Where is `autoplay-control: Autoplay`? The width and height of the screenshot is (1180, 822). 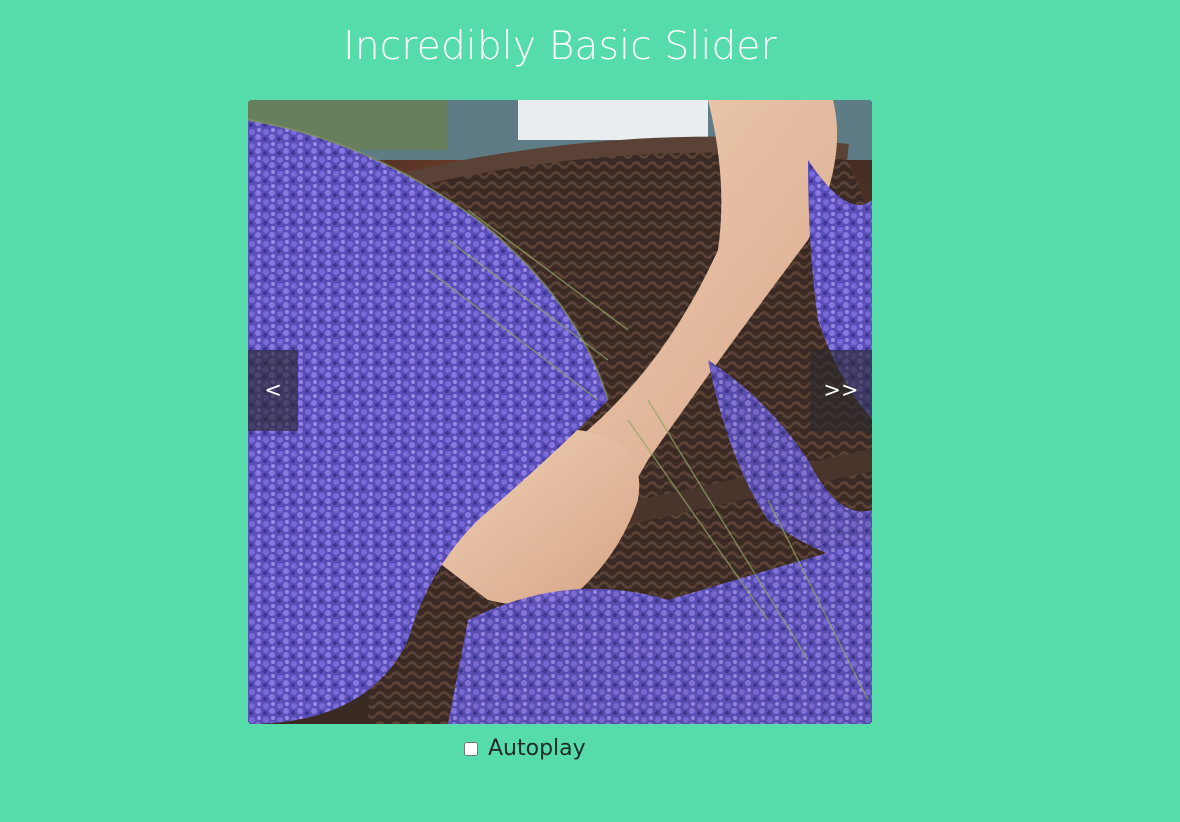
autoplay-control: Autoplay is located at coordinates (525, 748).